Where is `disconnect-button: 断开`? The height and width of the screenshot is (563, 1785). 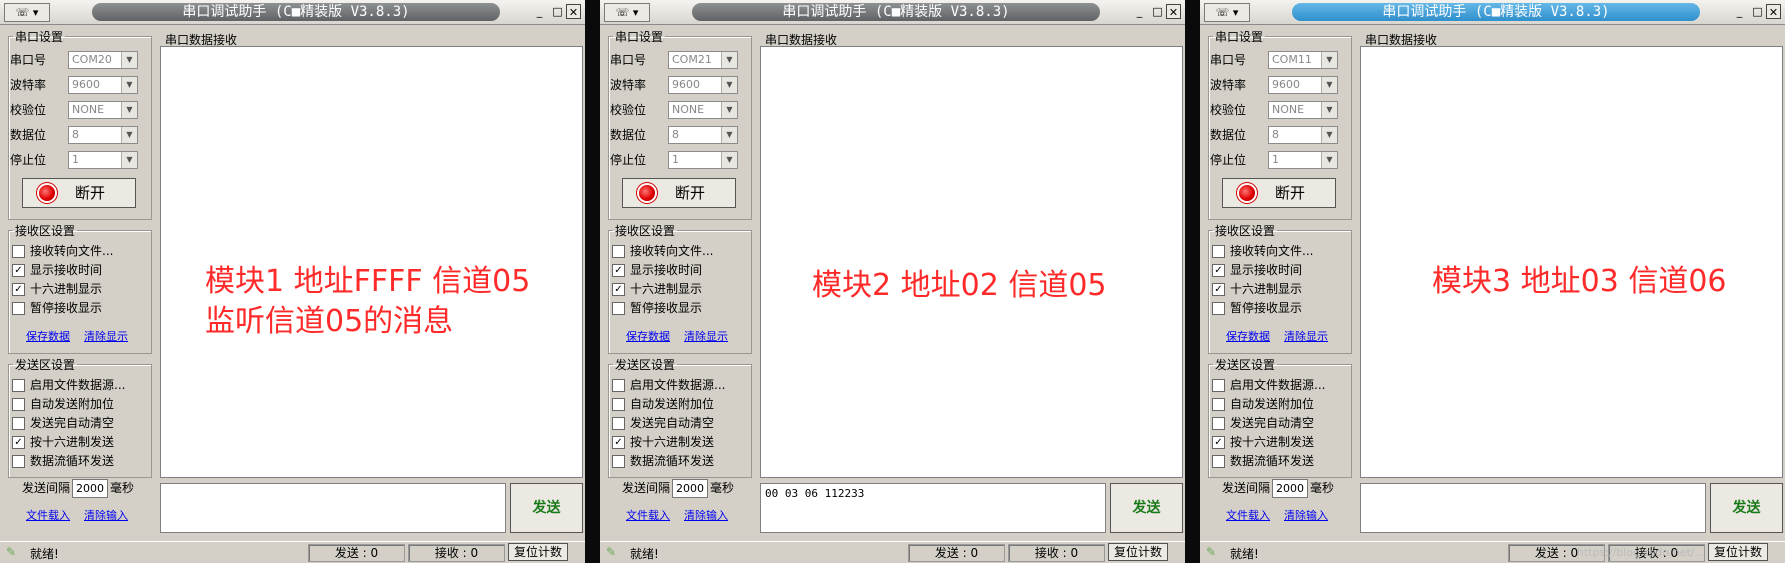
disconnect-button: 断开 is located at coordinates (1279, 193).